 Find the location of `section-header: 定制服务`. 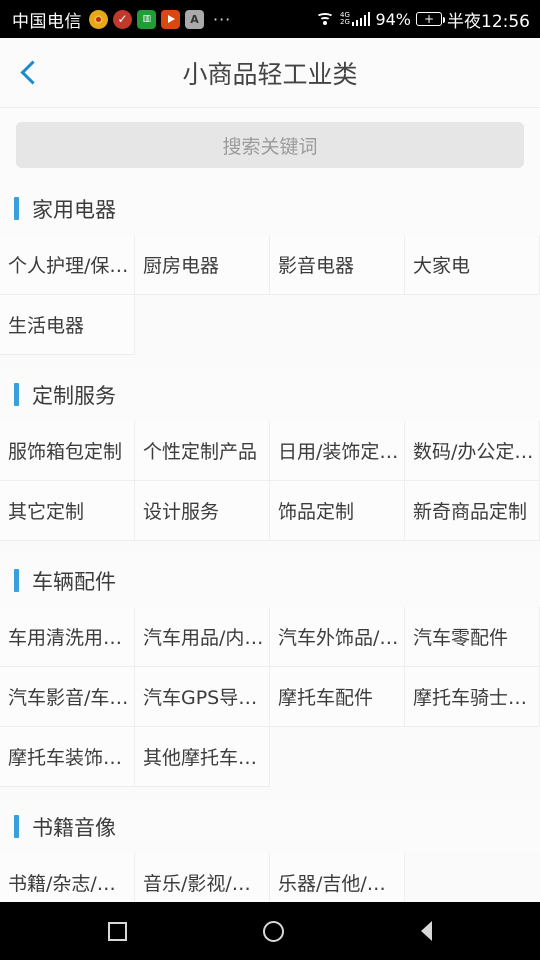

section-header: 定制服务 is located at coordinates (270, 394).